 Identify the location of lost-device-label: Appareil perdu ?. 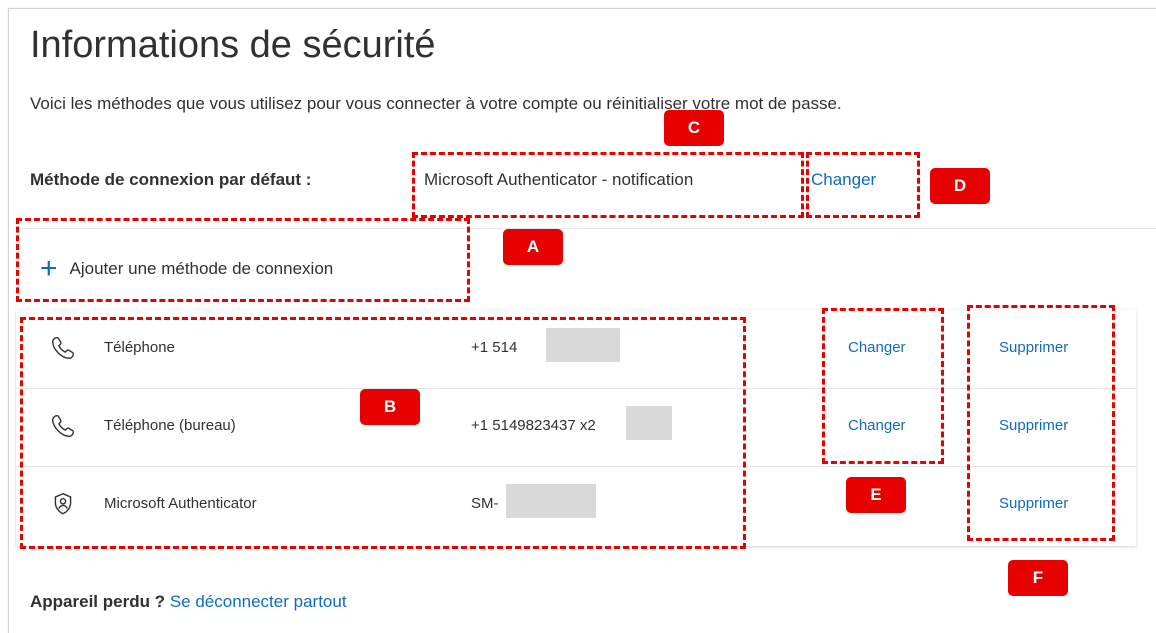
(98, 601).